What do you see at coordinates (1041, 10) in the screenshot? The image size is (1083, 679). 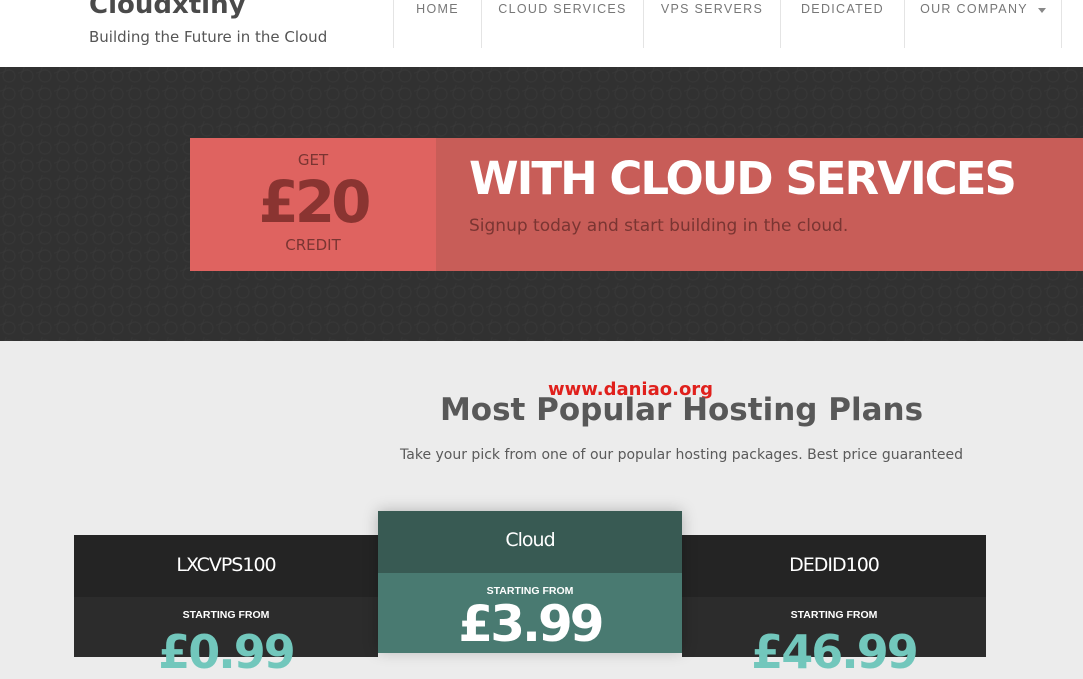 I see `chevron-down-icon` at bounding box center [1041, 10].